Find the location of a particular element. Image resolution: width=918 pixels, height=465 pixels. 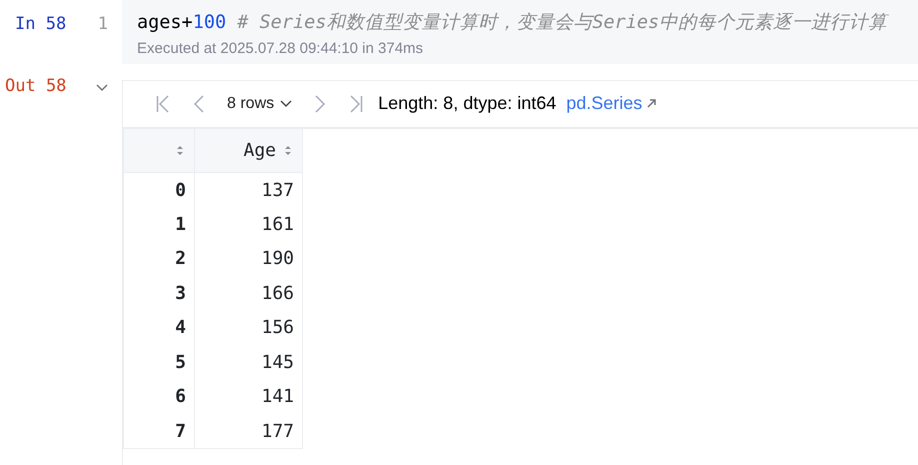

table-cell: 166 is located at coordinates (248, 293).